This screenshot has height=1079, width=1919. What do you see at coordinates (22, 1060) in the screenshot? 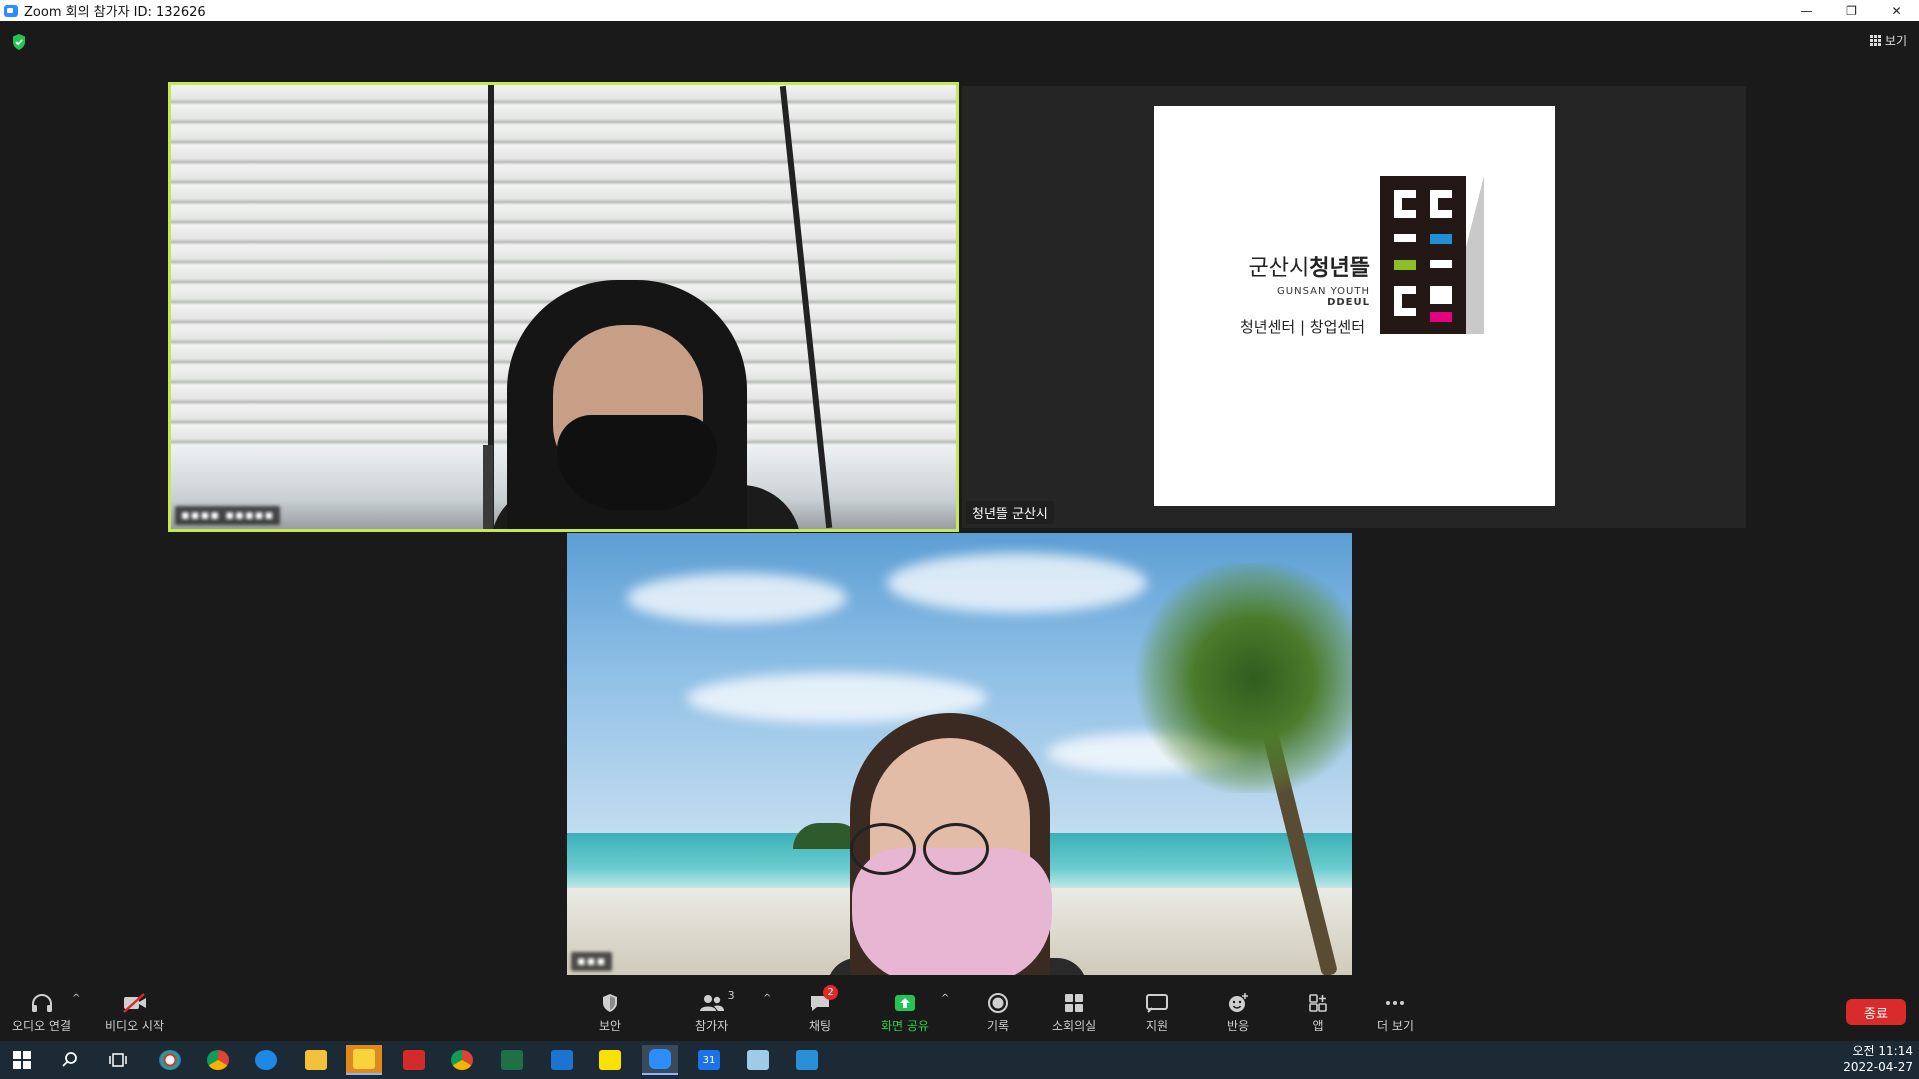
I see `windows-start-button` at bounding box center [22, 1060].